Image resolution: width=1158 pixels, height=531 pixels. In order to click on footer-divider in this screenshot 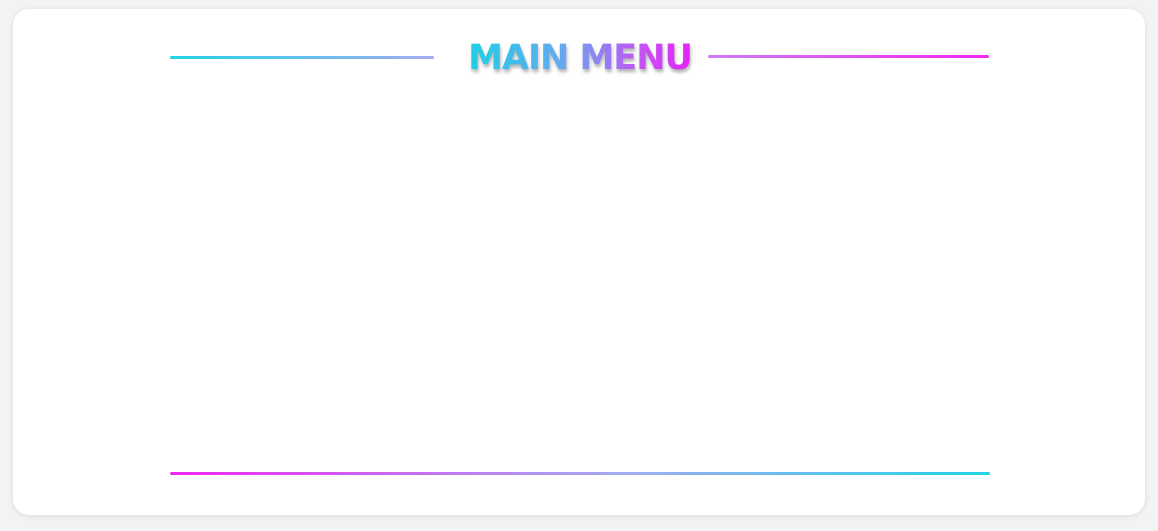, I will do `click(580, 473)`.